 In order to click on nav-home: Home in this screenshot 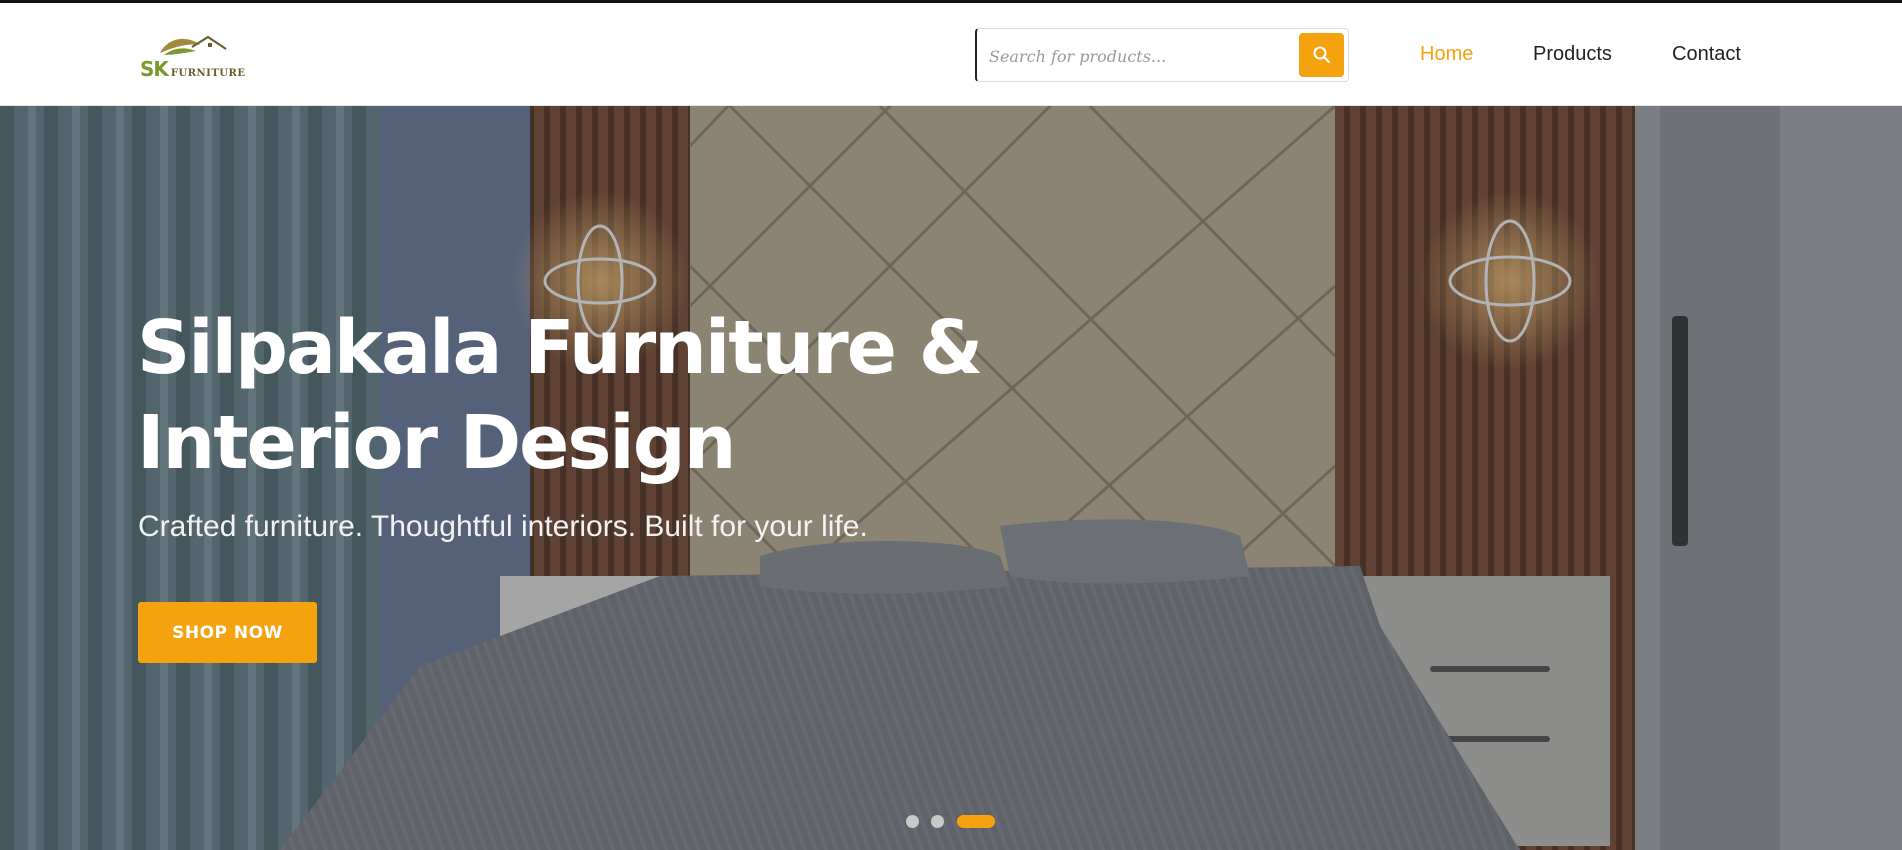, I will do `click(1446, 54)`.